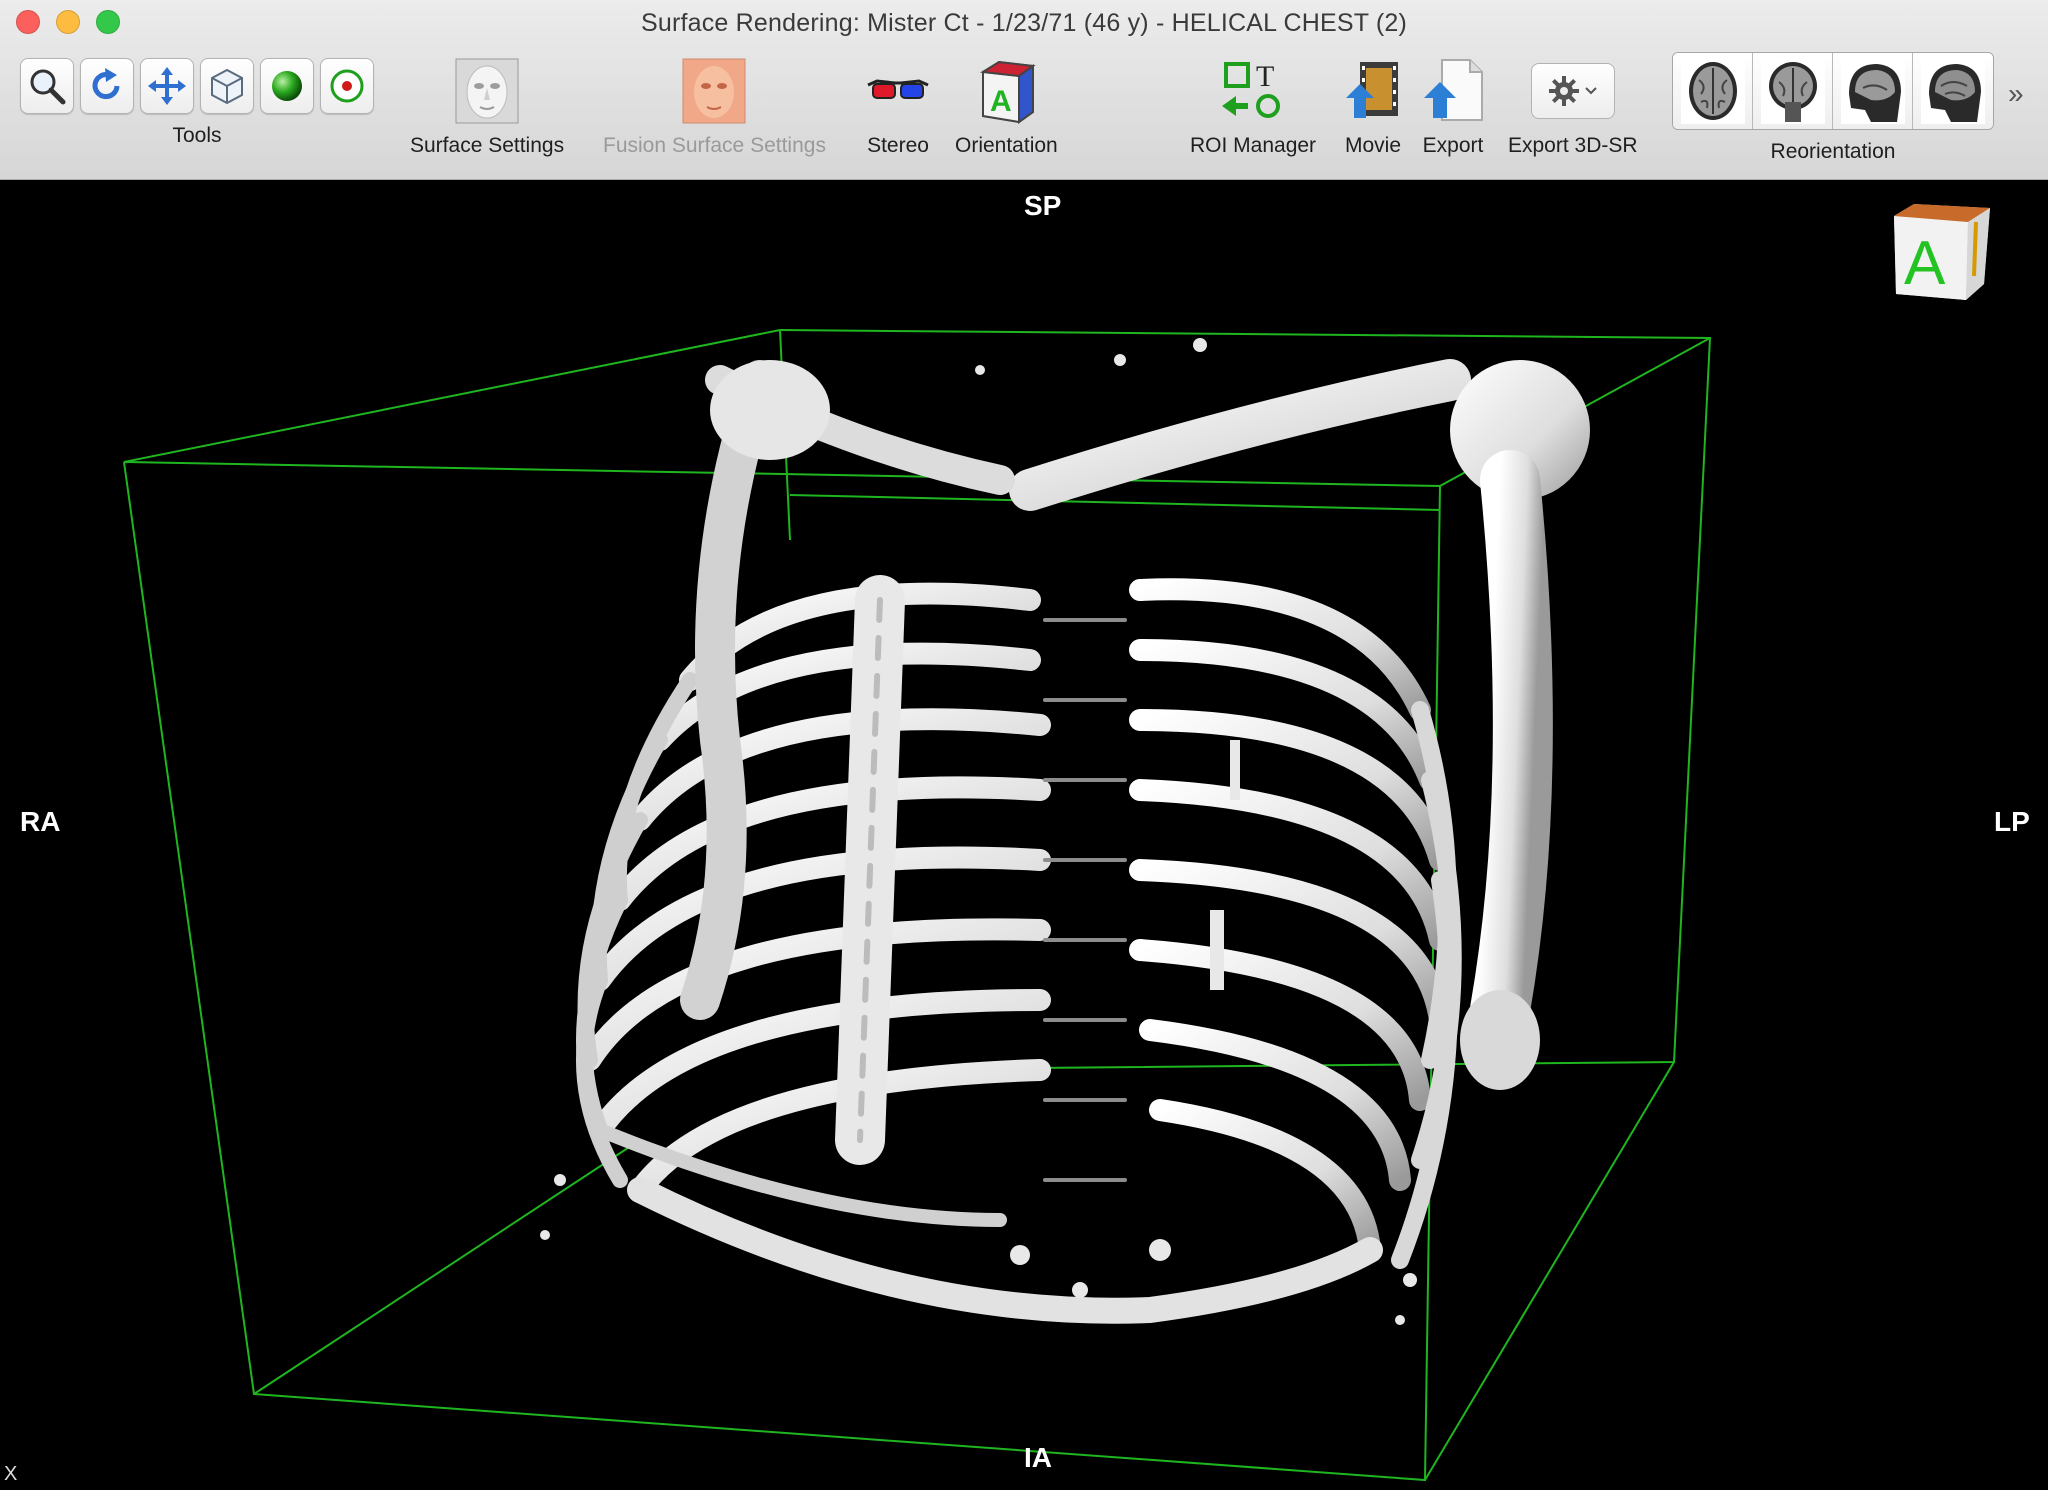 This screenshot has width=2048, height=1490. What do you see at coordinates (40, 821) in the screenshot?
I see `orientation-label-left: RA` at bounding box center [40, 821].